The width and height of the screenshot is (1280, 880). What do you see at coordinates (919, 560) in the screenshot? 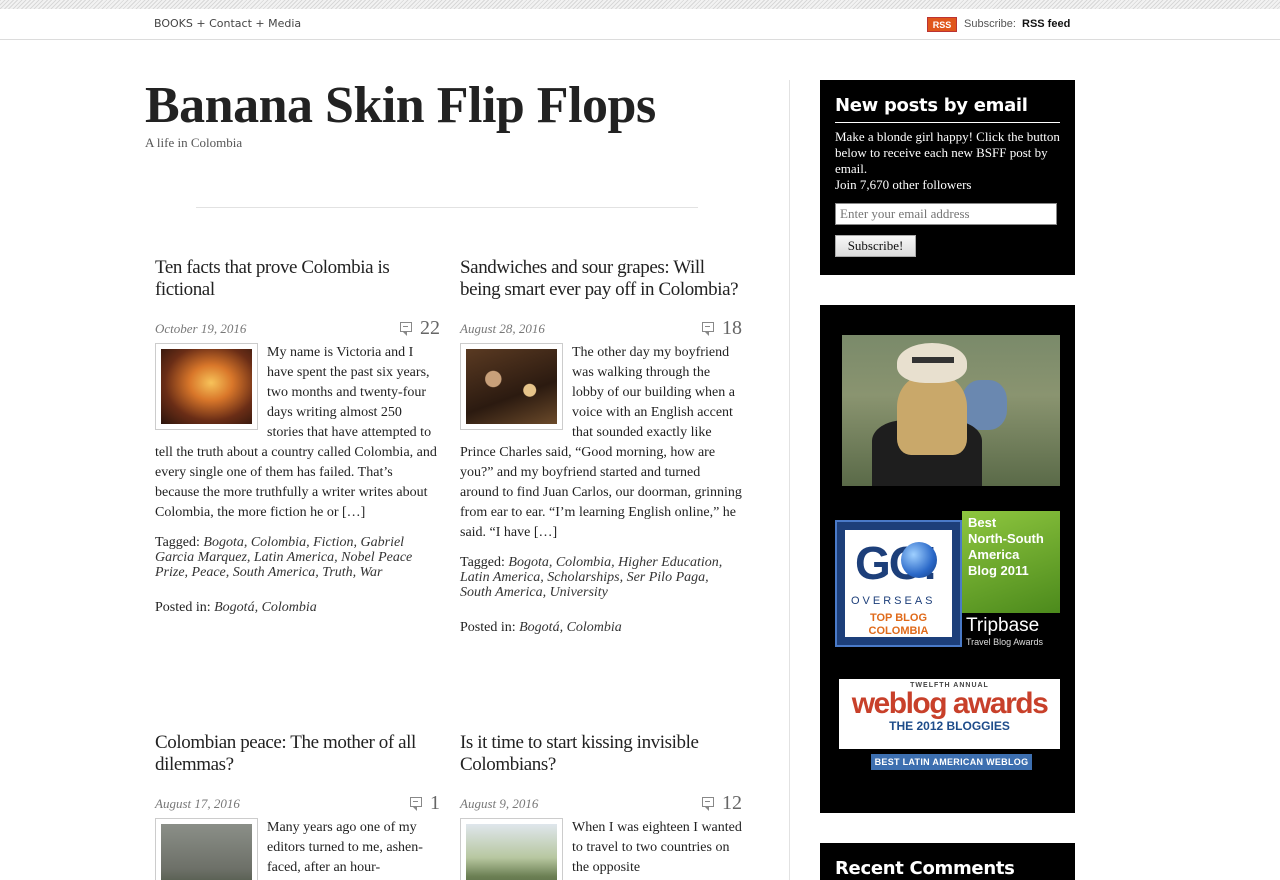
I see `globe-icon` at bounding box center [919, 560].